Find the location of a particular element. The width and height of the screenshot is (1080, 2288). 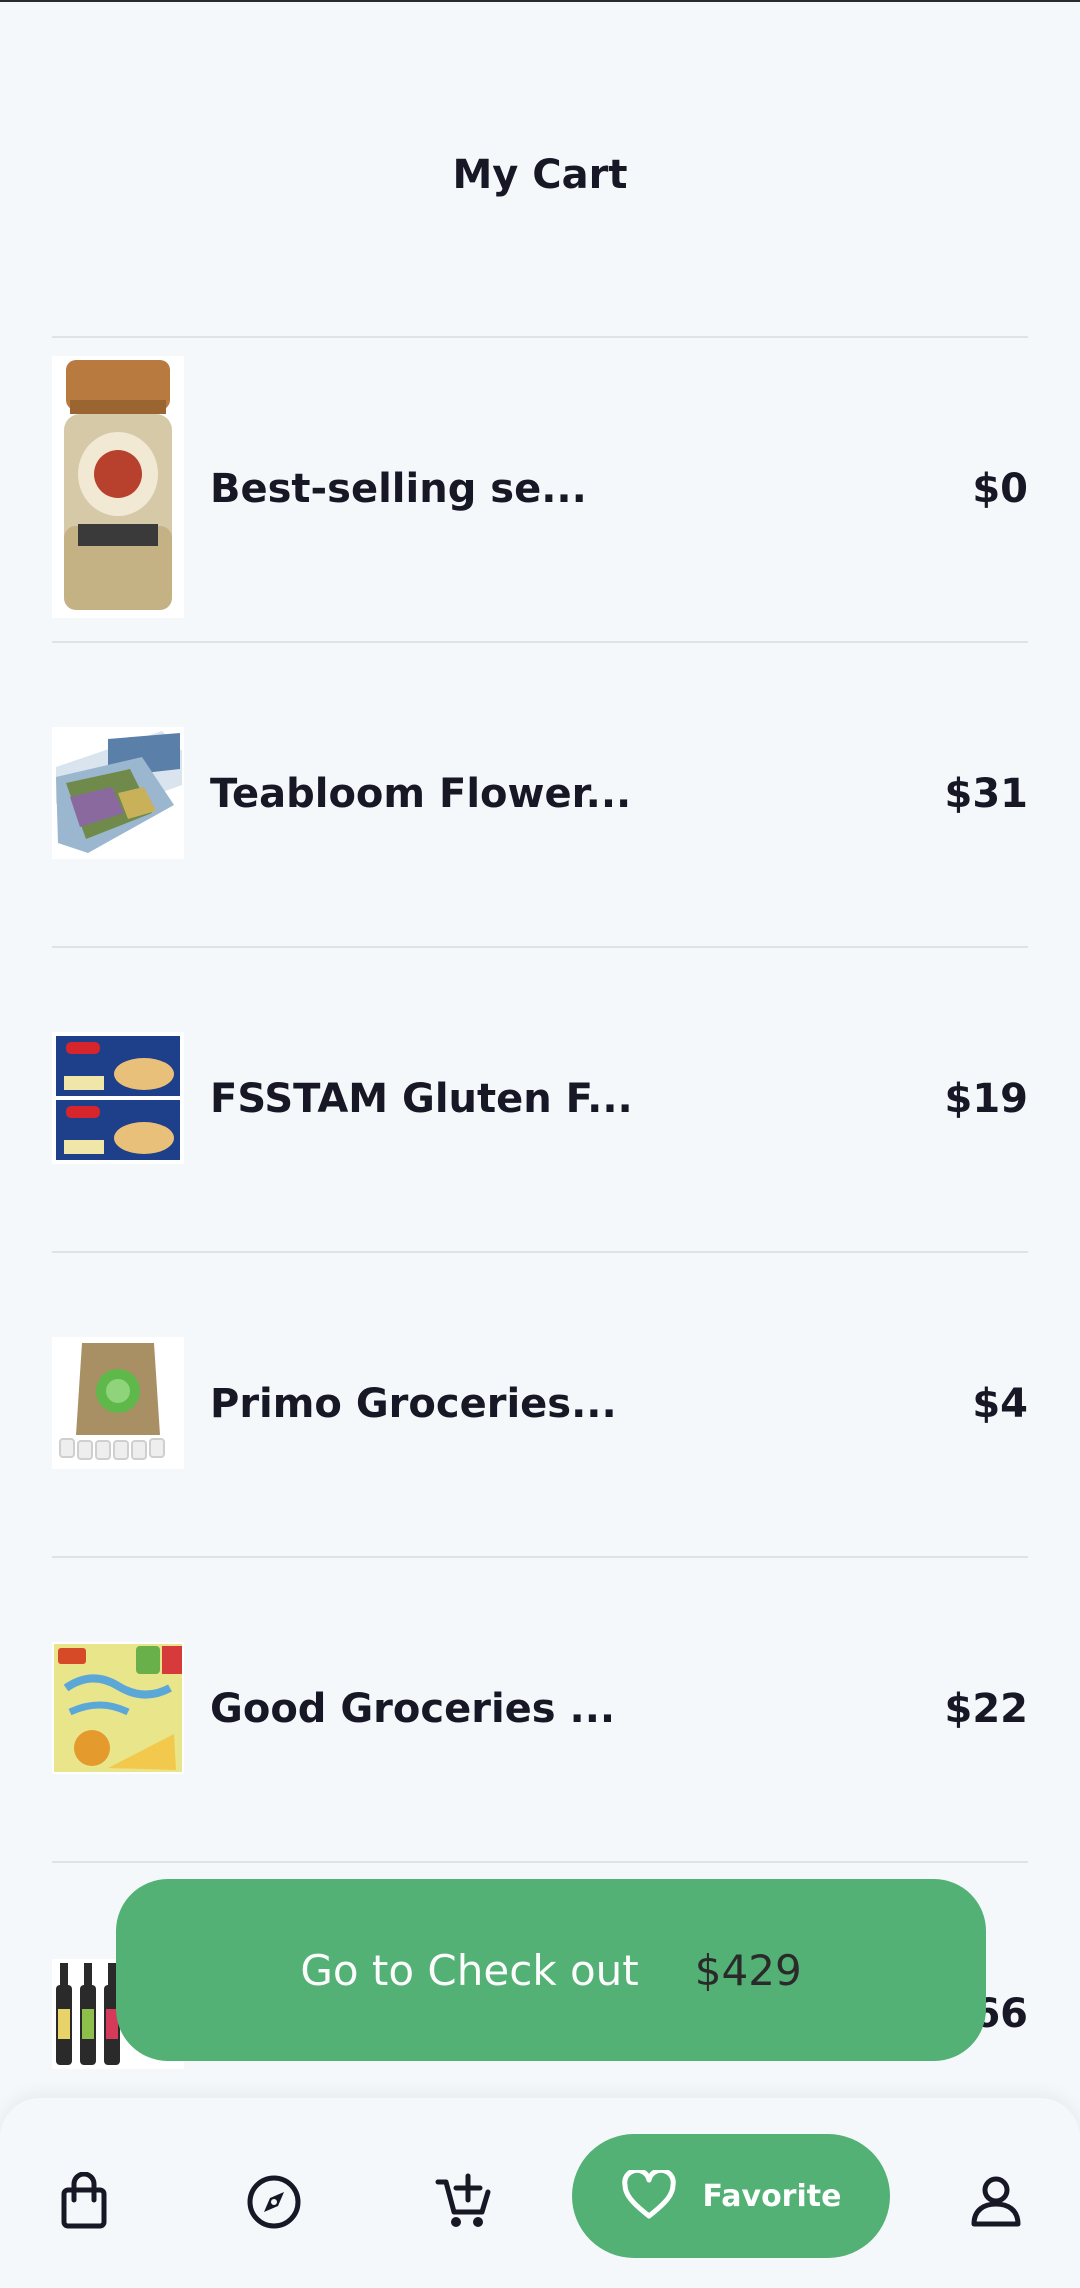

item-price: $19 is located at coordinates (986, 1099).